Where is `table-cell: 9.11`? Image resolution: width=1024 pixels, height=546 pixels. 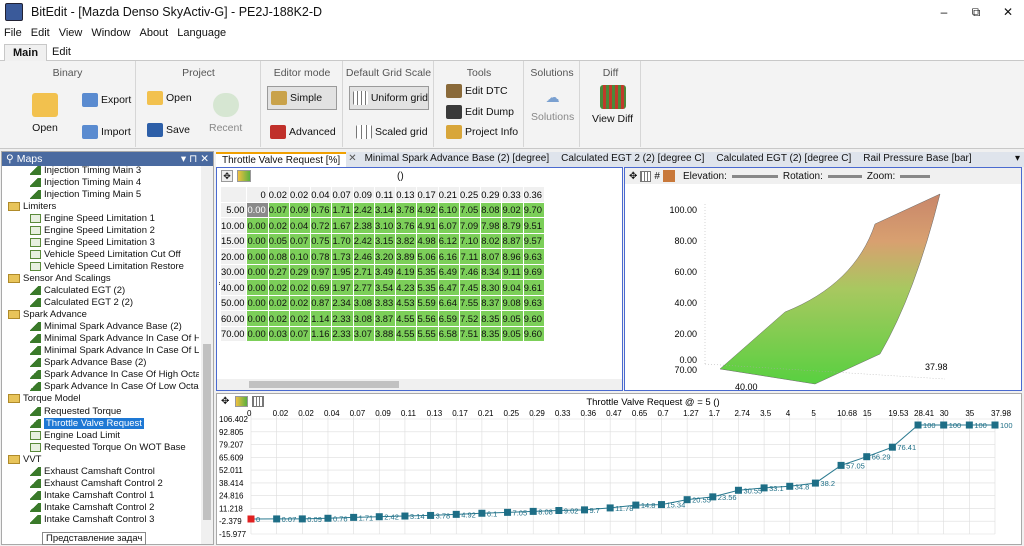
table-cell: 9.11 is located at coordinates (512, 271).